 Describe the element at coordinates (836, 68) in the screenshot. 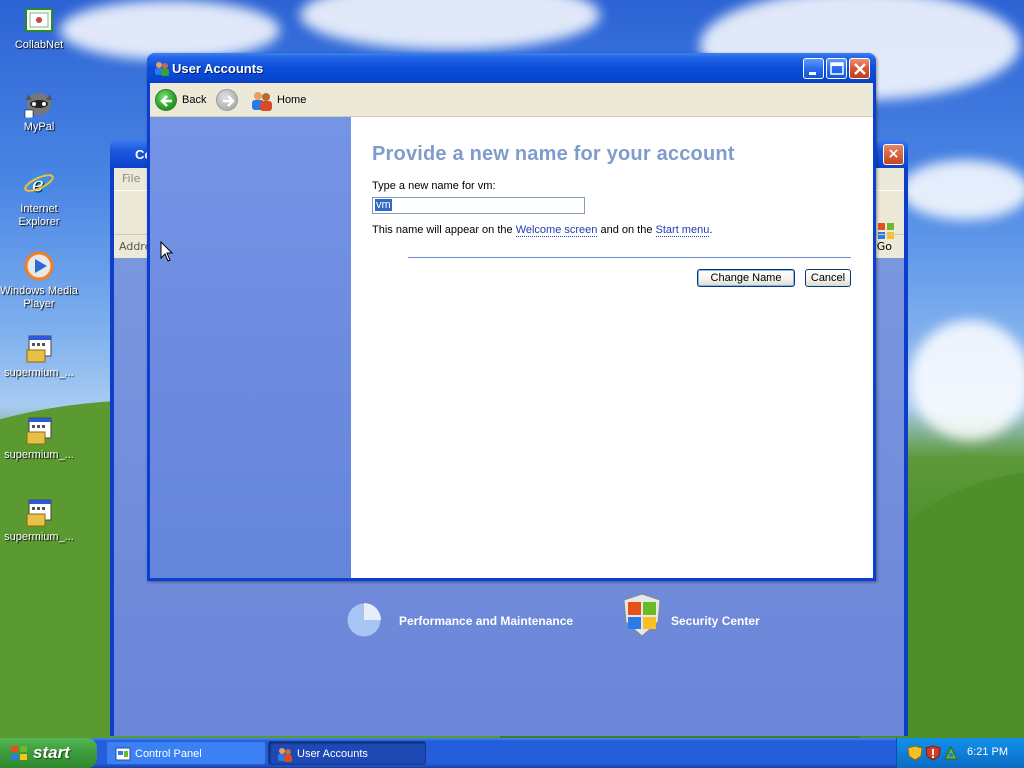

I see `maximize-button` at that location.